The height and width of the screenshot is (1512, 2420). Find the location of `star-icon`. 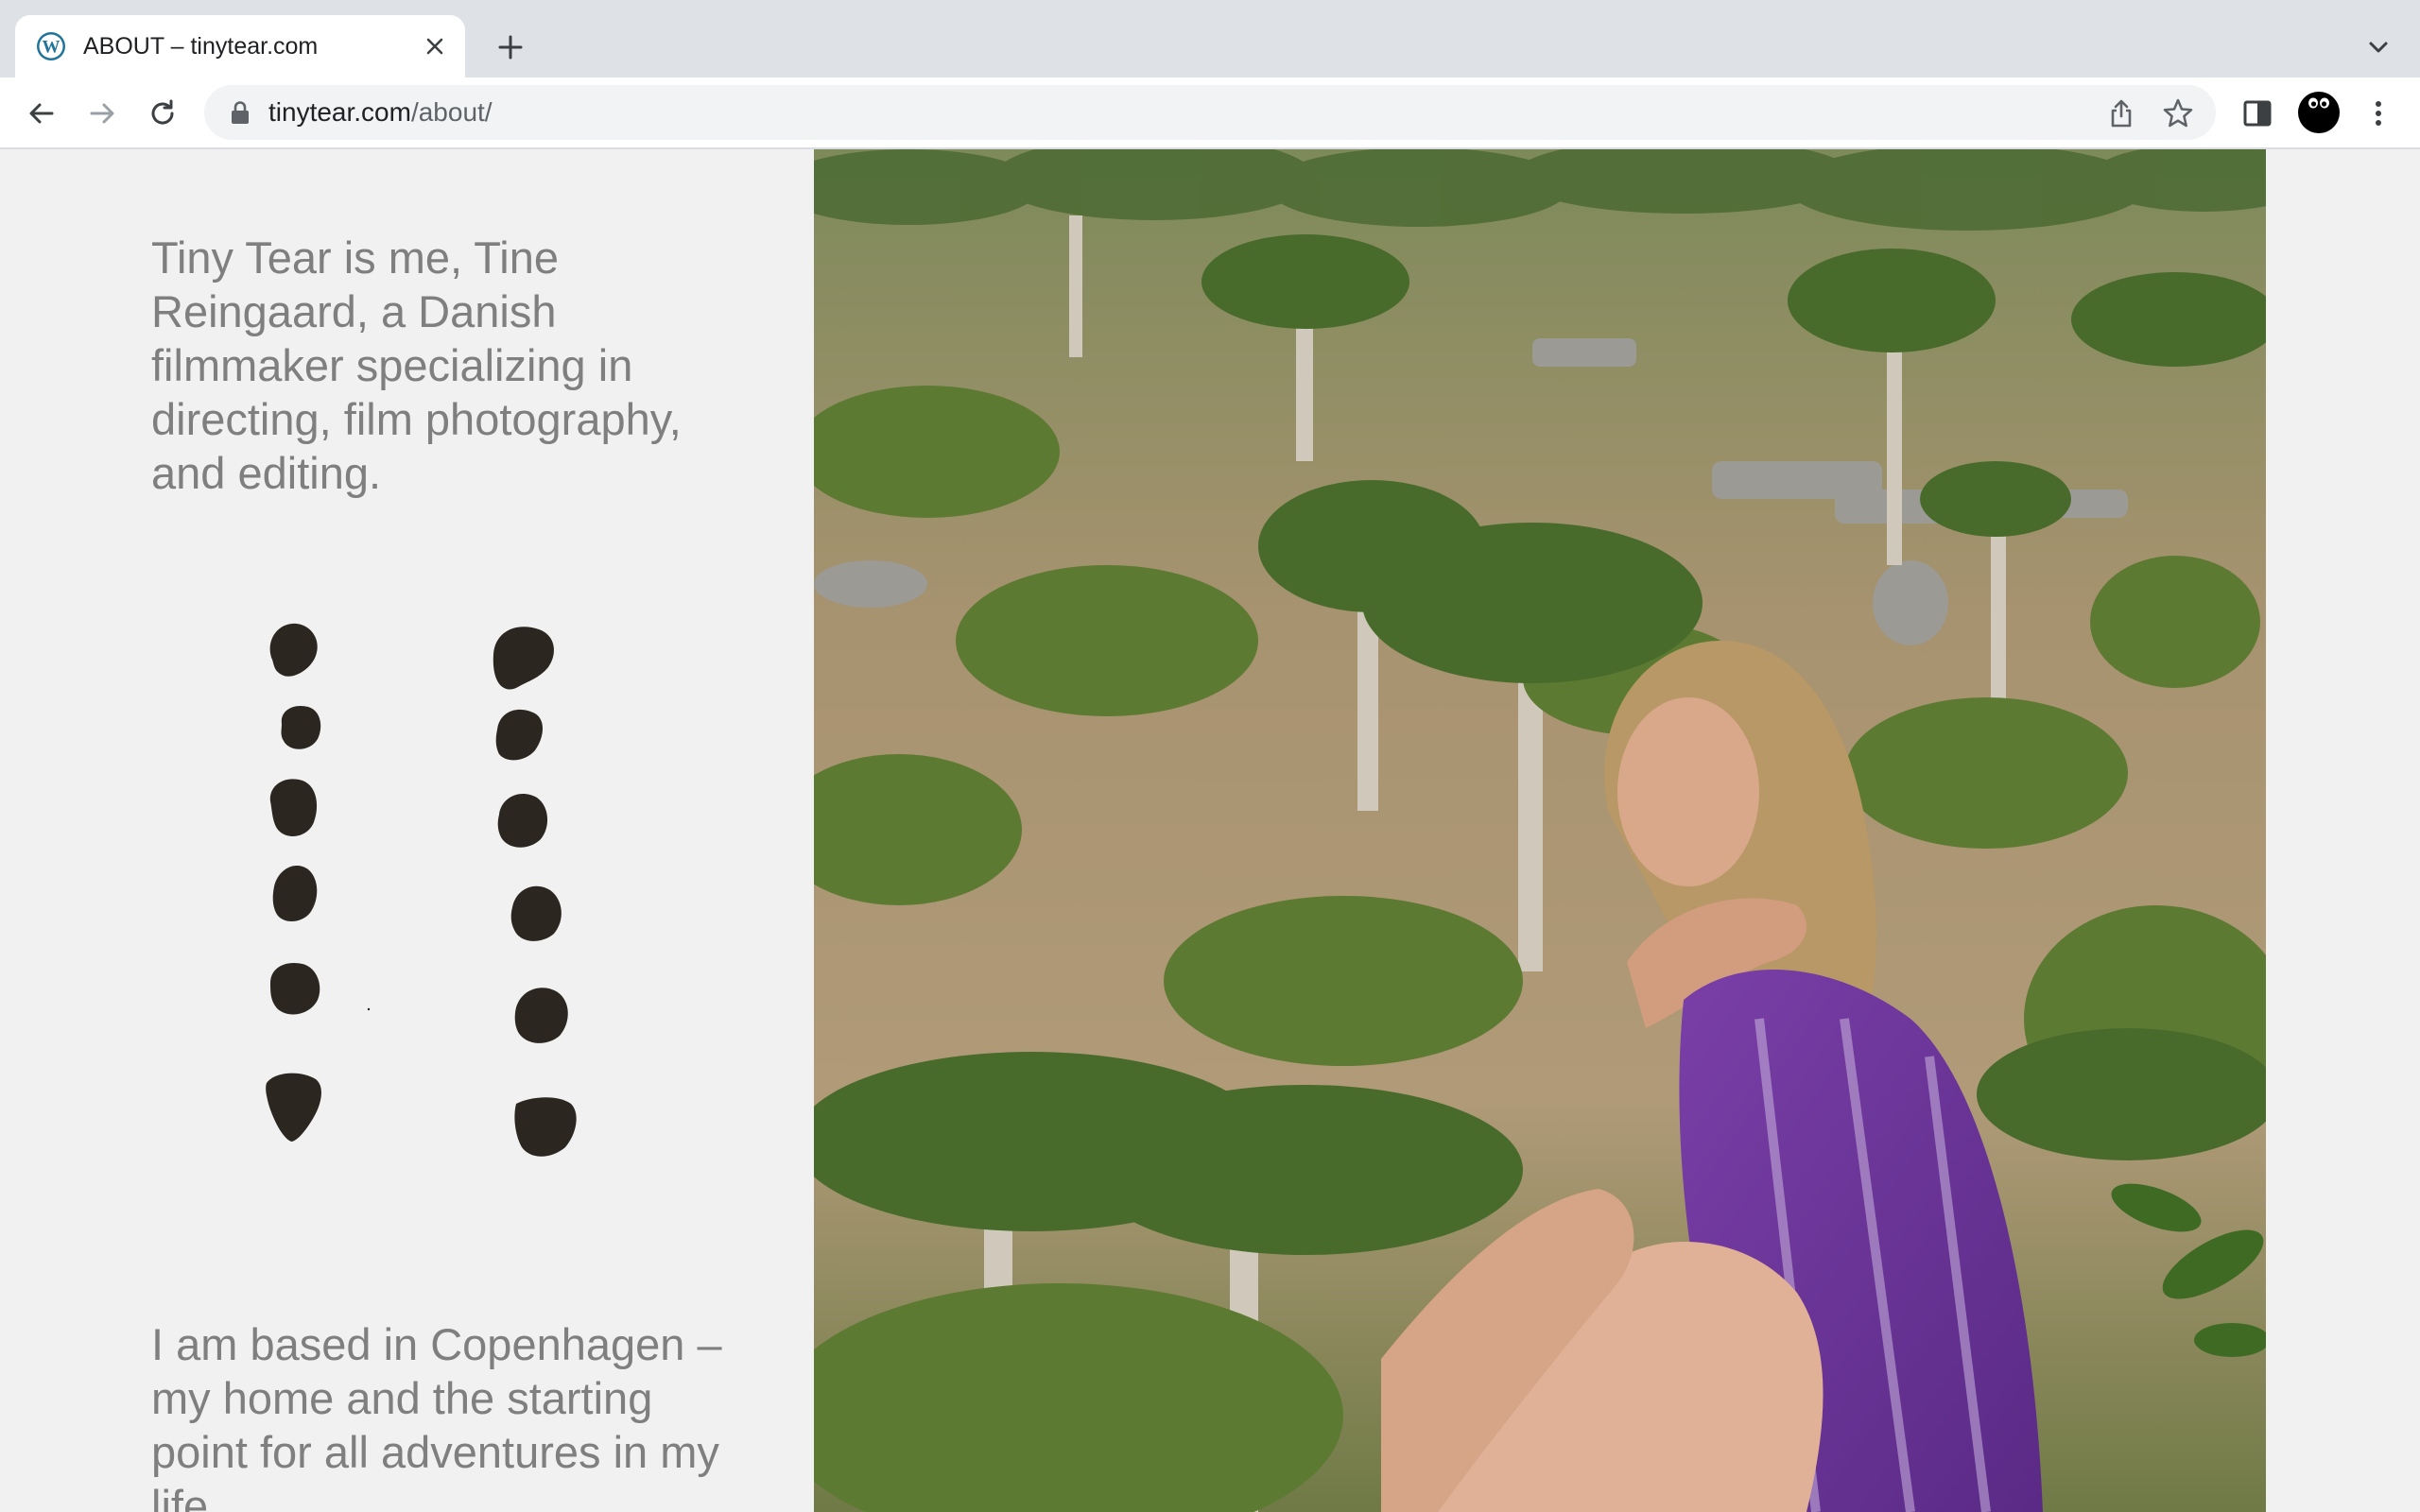

star-icon is located at coordinates (2178, 113).